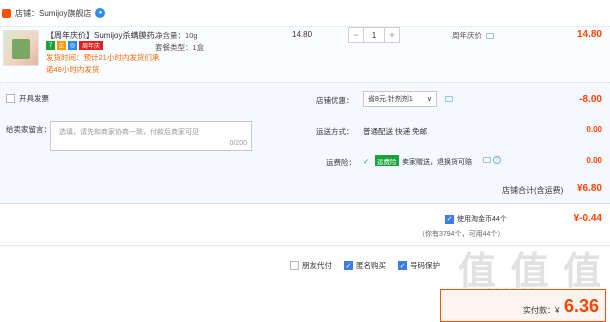 The width and height of the screenshot is (610, 322). I want to click on taobao-coin-option: ✓ 使用淘金币44个, so click(476, 219).